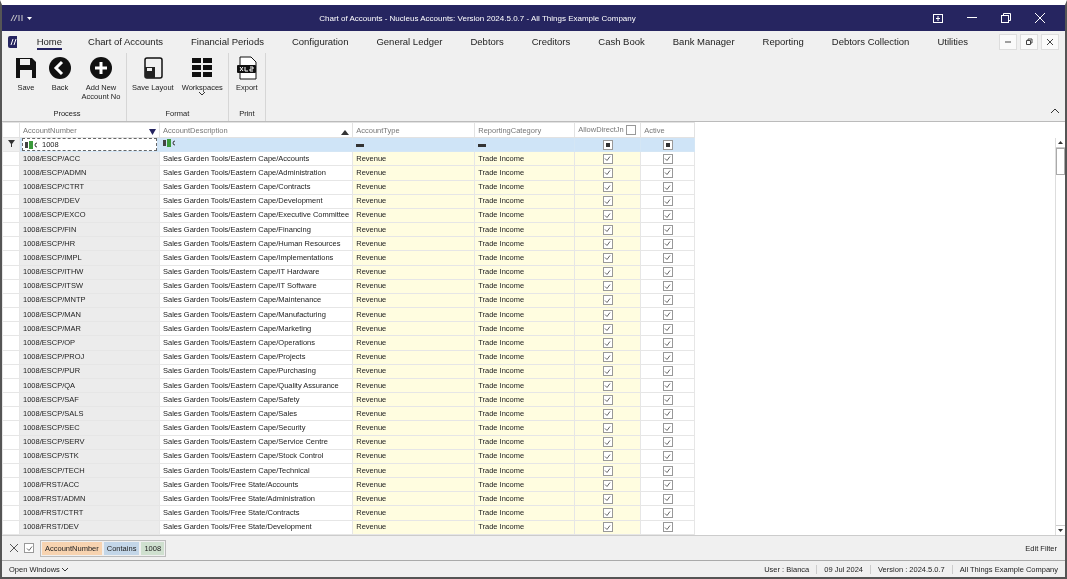 The height and width of the screenshot is (579, 1067). I want to click on menu-tab: Financial Periods, so click(227, 42).